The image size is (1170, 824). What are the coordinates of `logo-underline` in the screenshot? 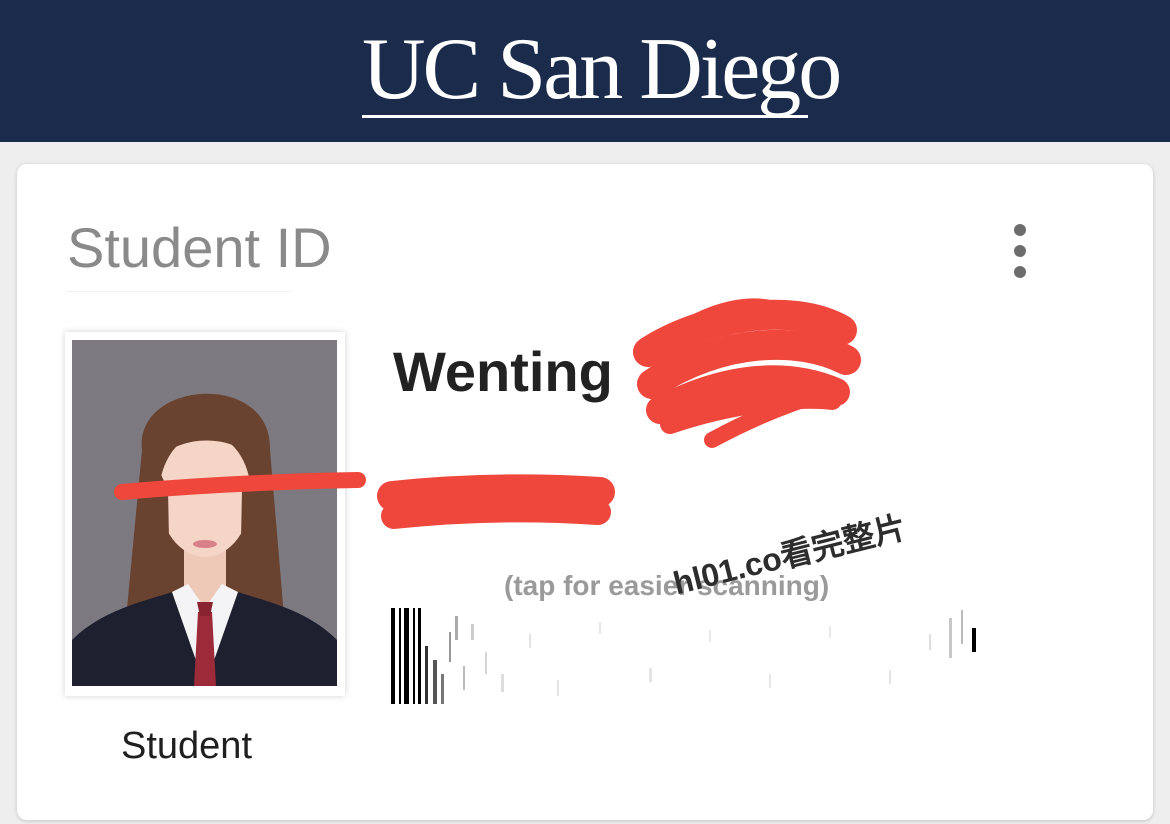 It's located at (585, 116).